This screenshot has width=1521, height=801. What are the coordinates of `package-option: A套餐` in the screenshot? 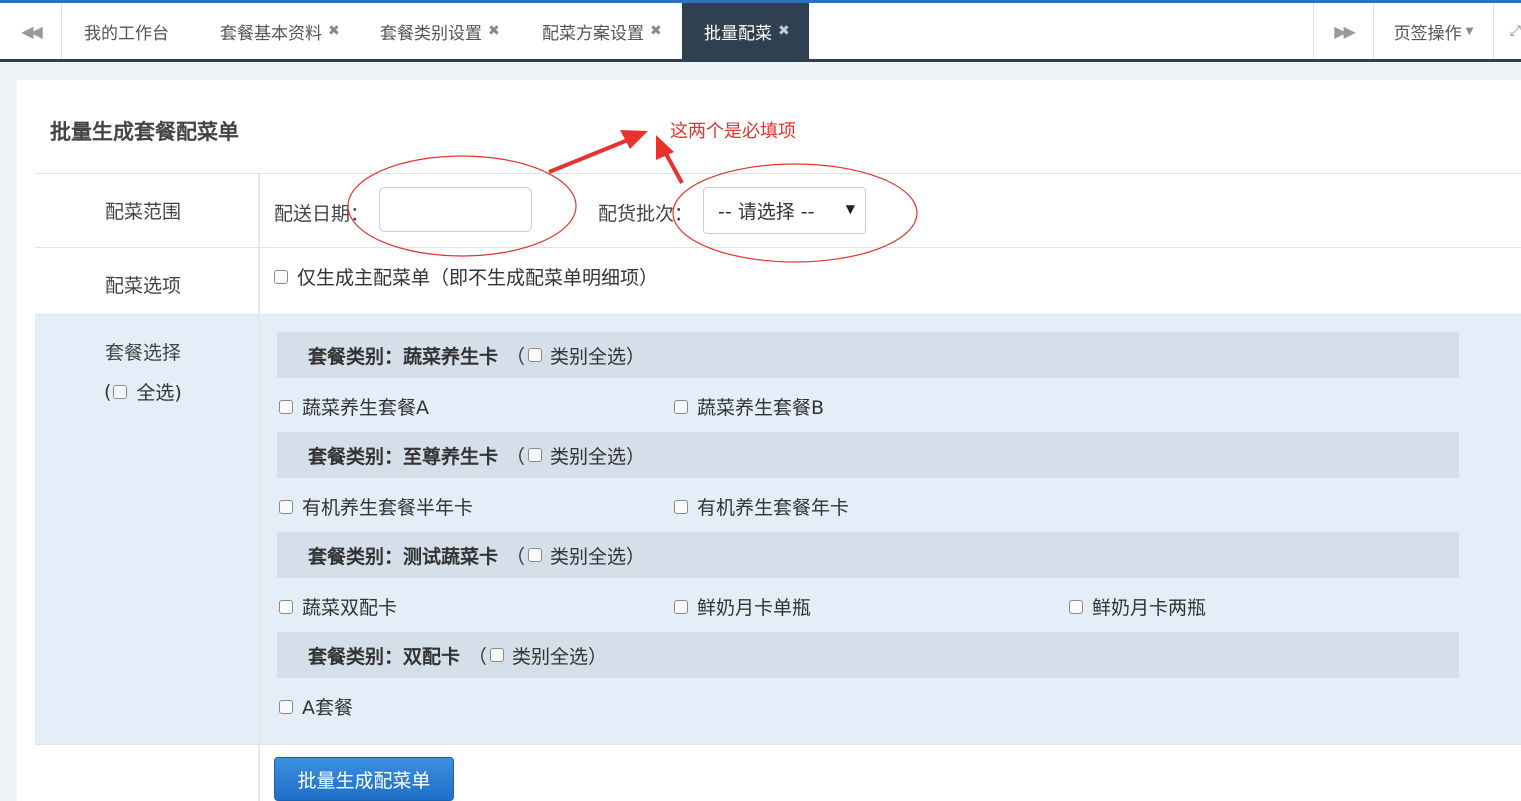 It's located at (316, 706).